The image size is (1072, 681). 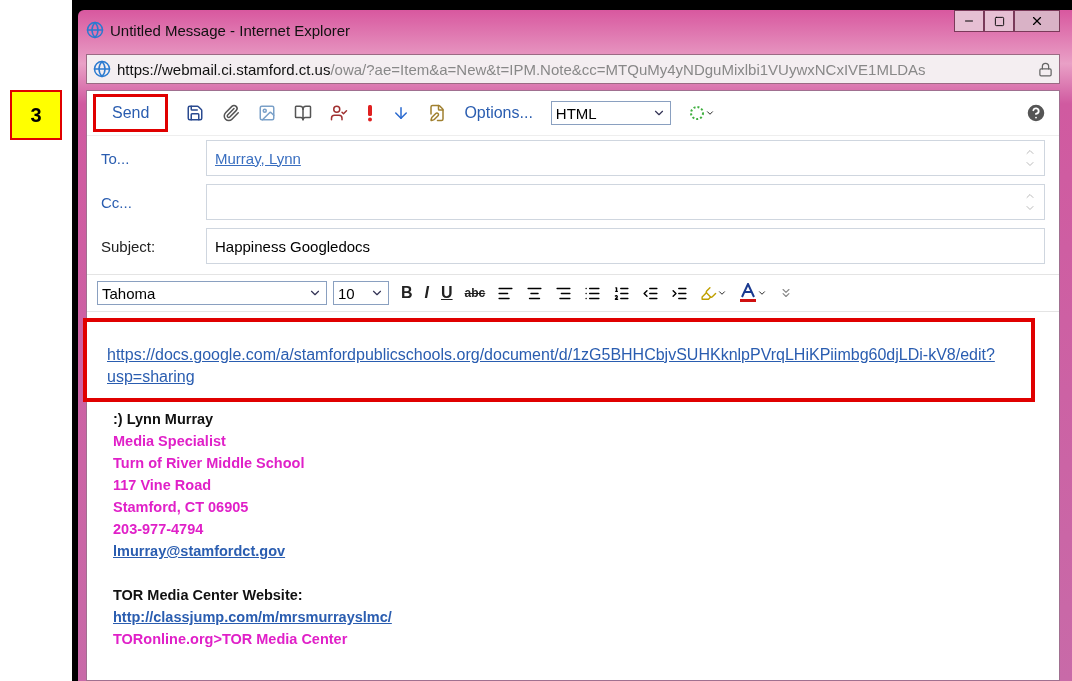 What do you see at coordinates (625, 158) in the screenshot?
I see `input-field: Murray, Lynn` at bounding box center [625, 158].